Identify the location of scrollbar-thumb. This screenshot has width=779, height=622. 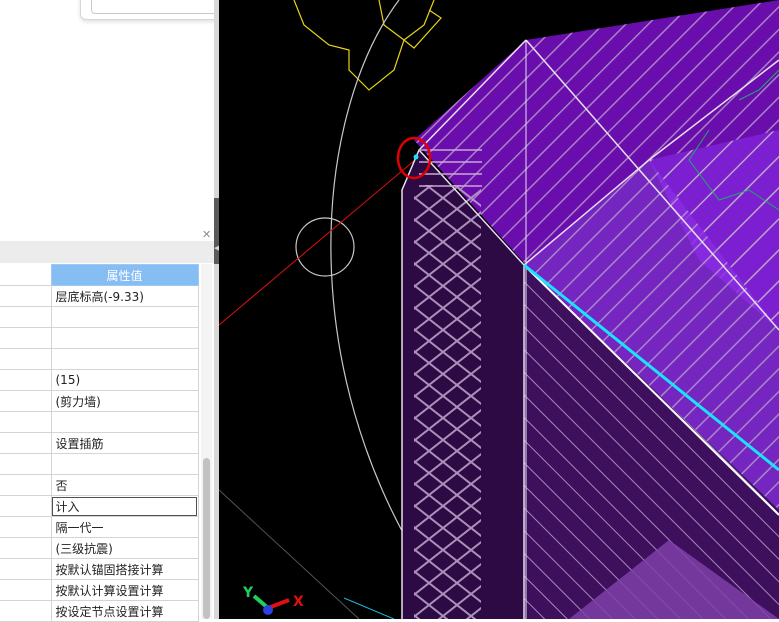
(206, 538).